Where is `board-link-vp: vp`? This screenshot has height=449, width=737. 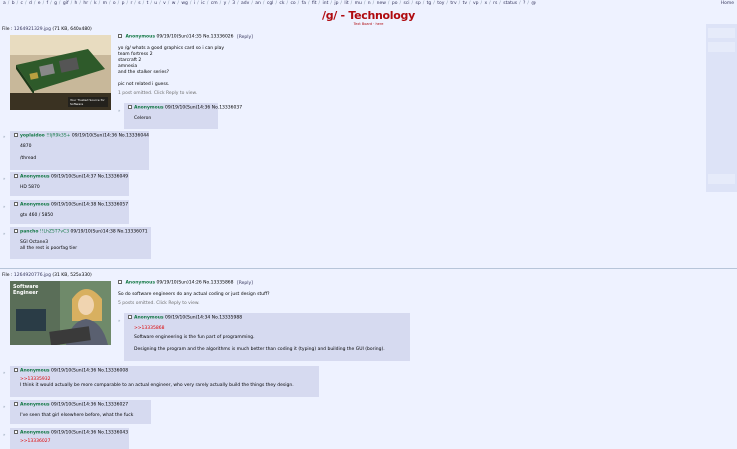 board-link-vp: vp is located at coordinates (476, 3).